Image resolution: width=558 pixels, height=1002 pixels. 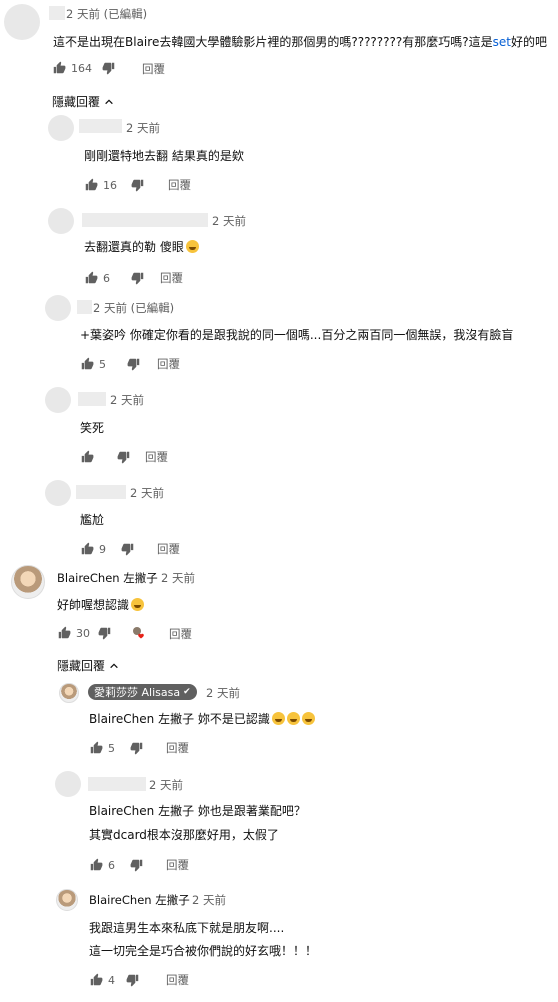 I want to click on reply-text: 剛剛還特地去翻 結果真的是欸, so click(x=164, y=156).